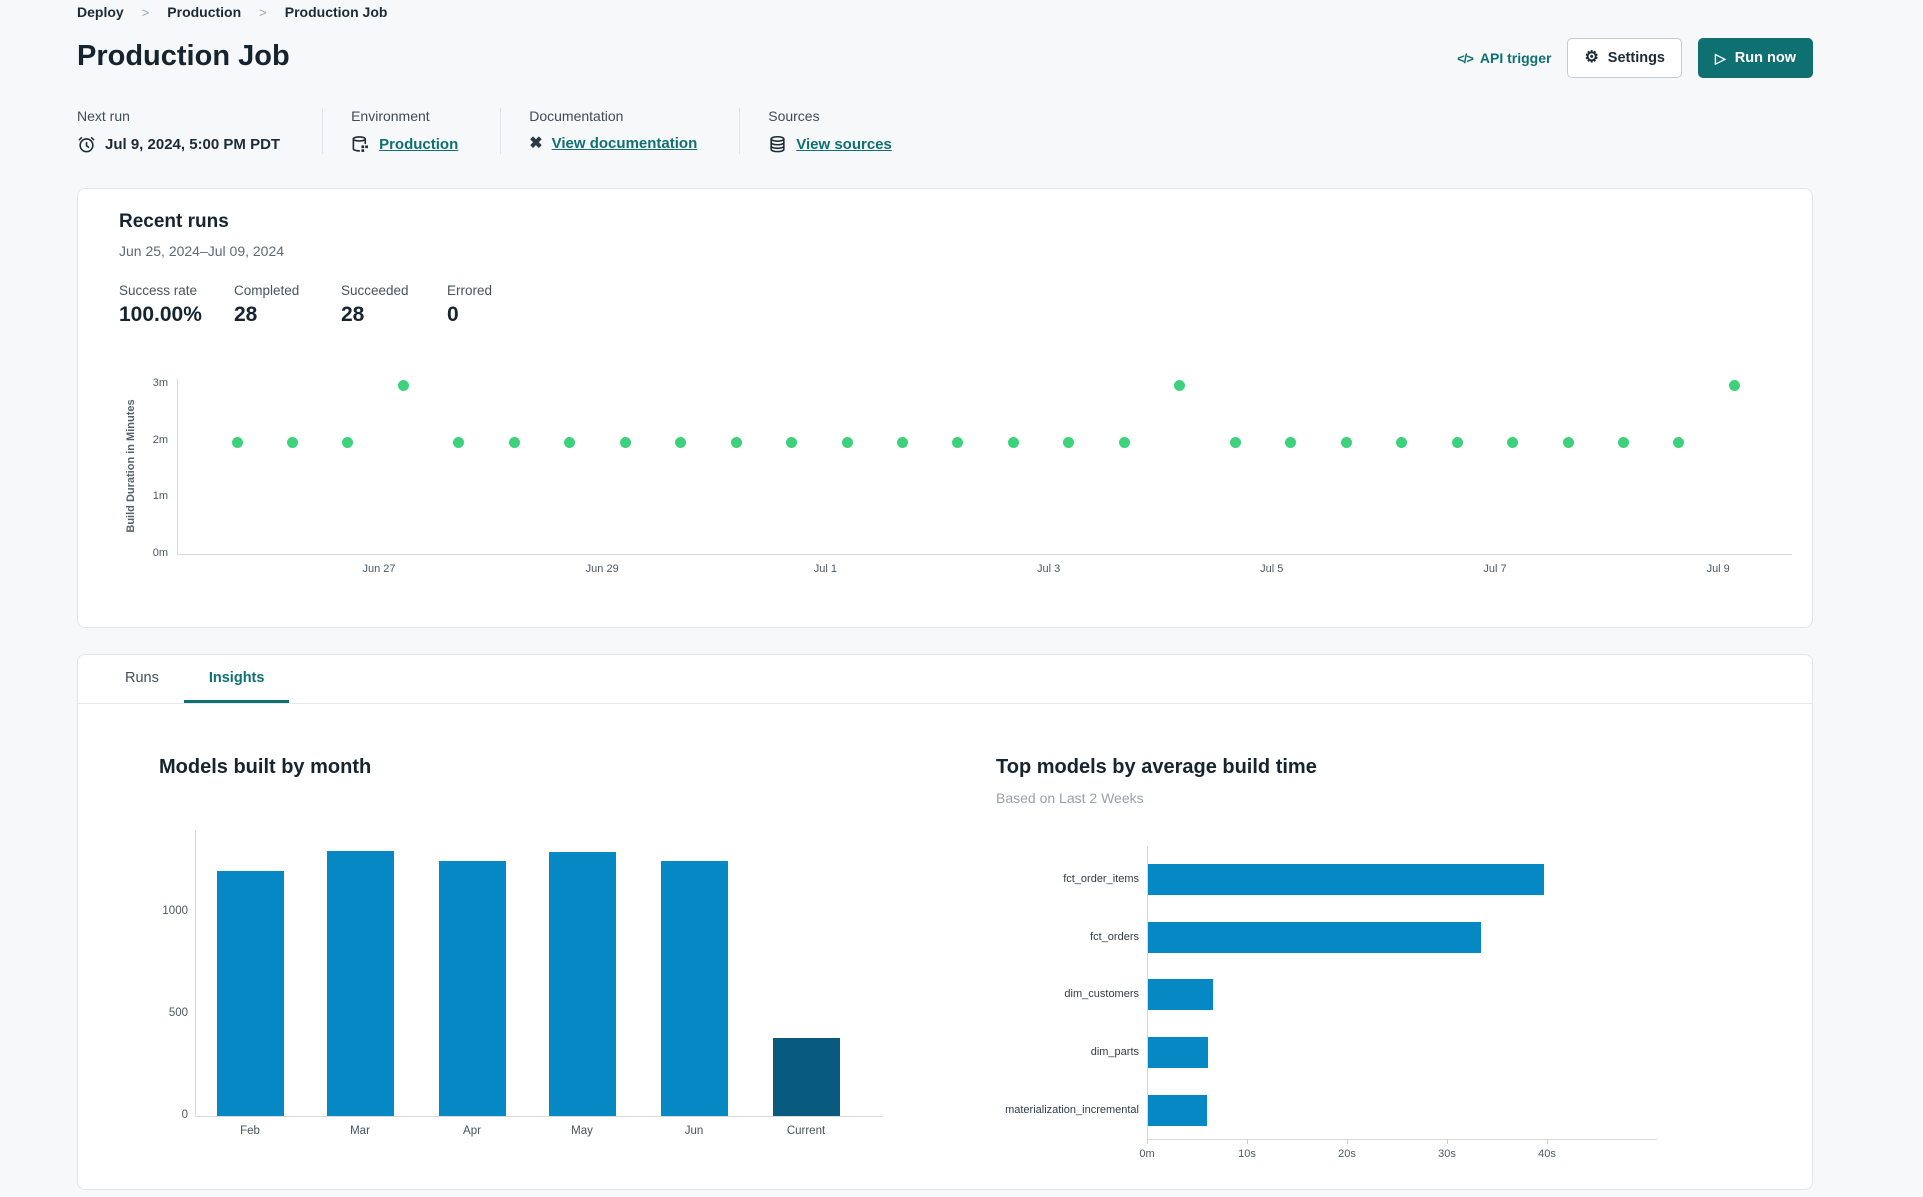  Describe the element at coordinates (1495, 569) in the screenshot. I see `x-tick-label: Jul 7` at that location.